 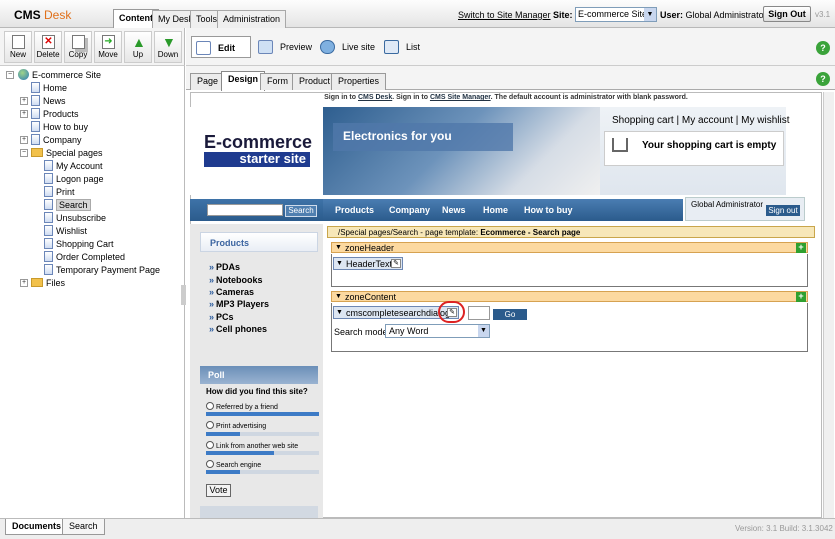 What do you see at coordinates (548, 210) in the screenshot?
I see `nav-how-to-buy: How to buy` at bounding box center [548, 210].